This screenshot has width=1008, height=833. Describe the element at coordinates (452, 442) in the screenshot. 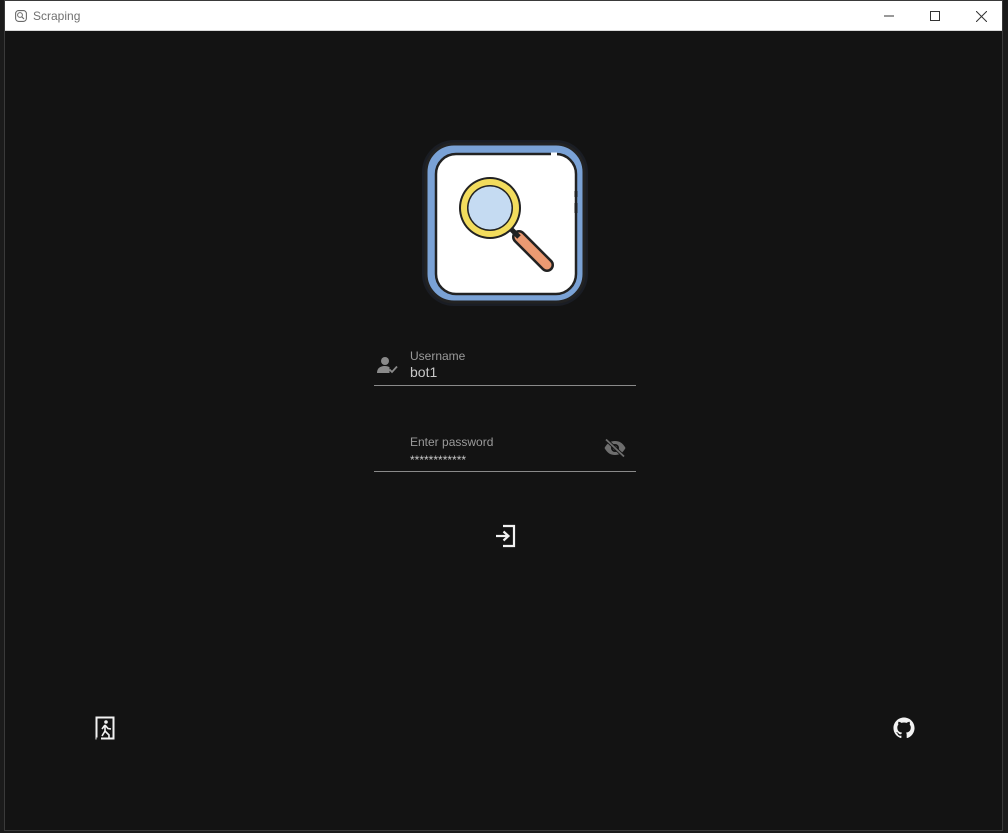

I see `password-label: Enter password` at that location.